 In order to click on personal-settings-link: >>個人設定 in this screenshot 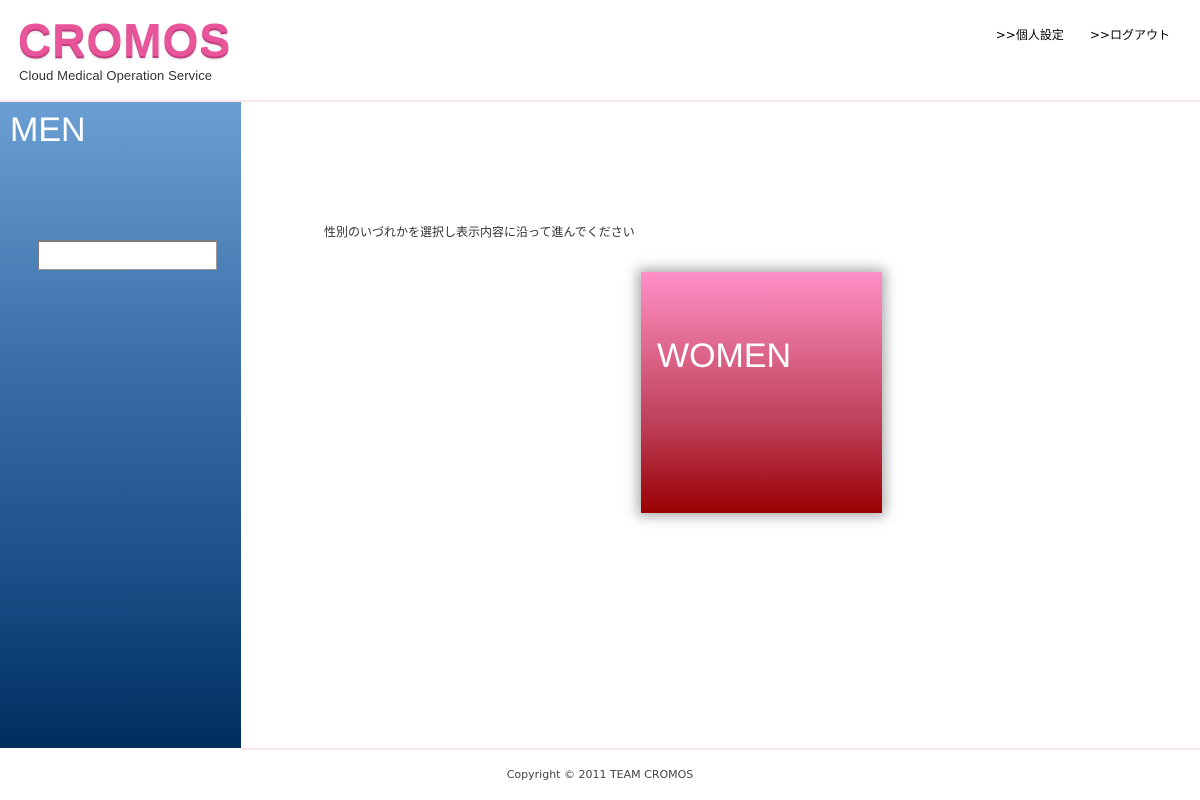, I will do `click(1030, 34)`.